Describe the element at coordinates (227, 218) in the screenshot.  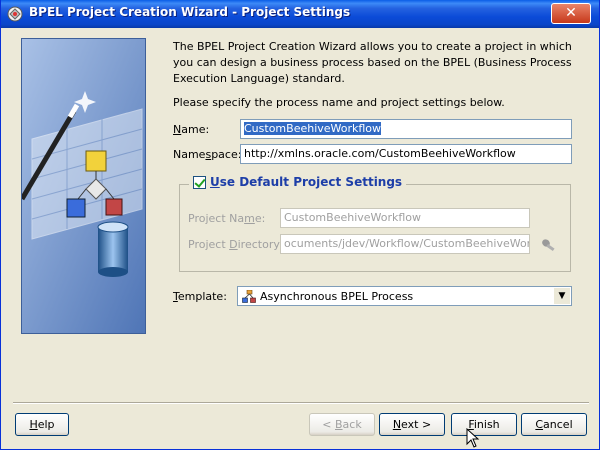
I see `project-name-label: Project Name:` at that location.